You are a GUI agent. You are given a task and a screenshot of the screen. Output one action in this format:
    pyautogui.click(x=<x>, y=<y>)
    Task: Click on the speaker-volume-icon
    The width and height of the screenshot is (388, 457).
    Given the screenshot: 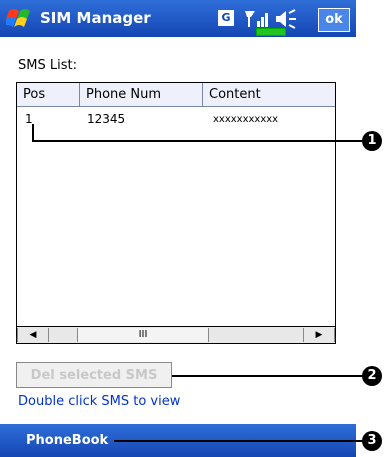 What is the action you would take?
    pyautogui.click(x=286, y=19)
    